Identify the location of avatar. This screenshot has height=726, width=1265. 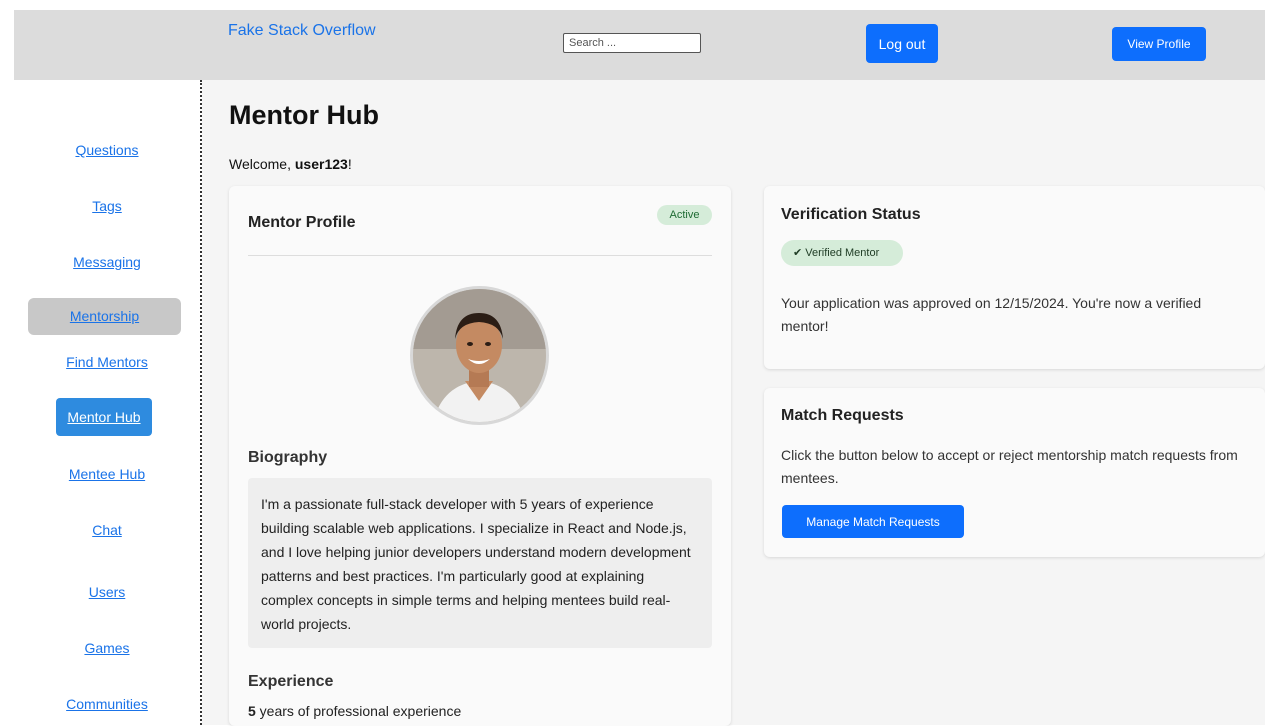
(479, 355).